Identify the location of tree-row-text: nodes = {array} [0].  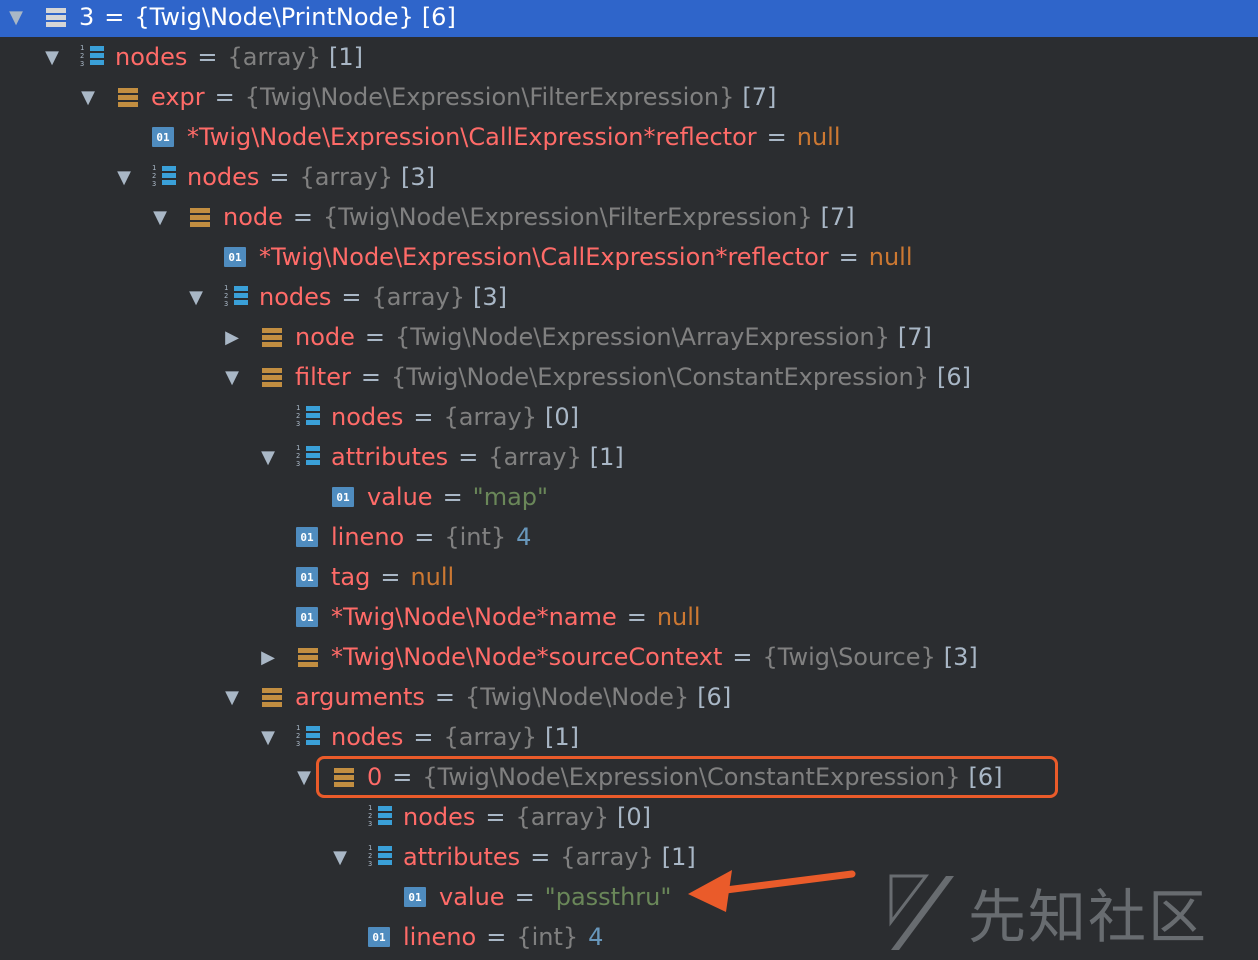
(455, 417).